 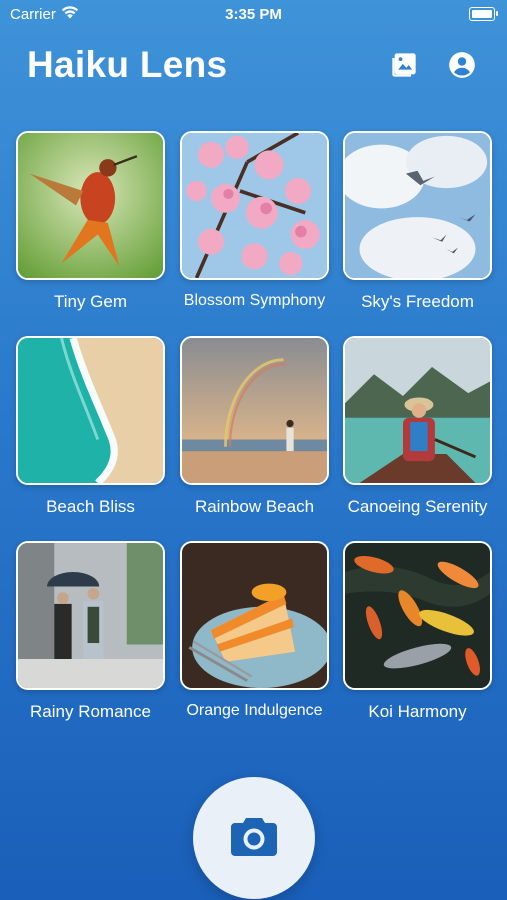 What do you see at coordinates (127, 64) in the screenshot?
I see `app-title: Haiku Lens` at bounding box center [127, 64].